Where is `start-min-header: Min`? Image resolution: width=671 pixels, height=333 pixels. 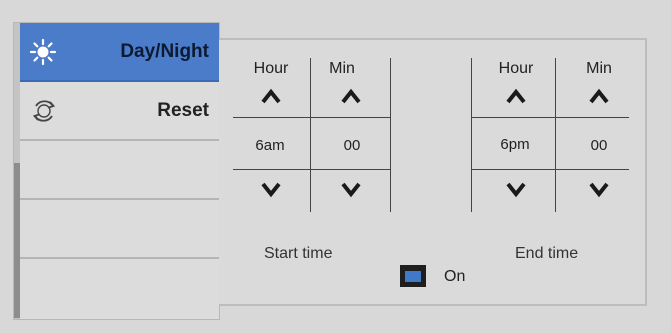
start-min-header: Min is located at coordinates (342, 68).